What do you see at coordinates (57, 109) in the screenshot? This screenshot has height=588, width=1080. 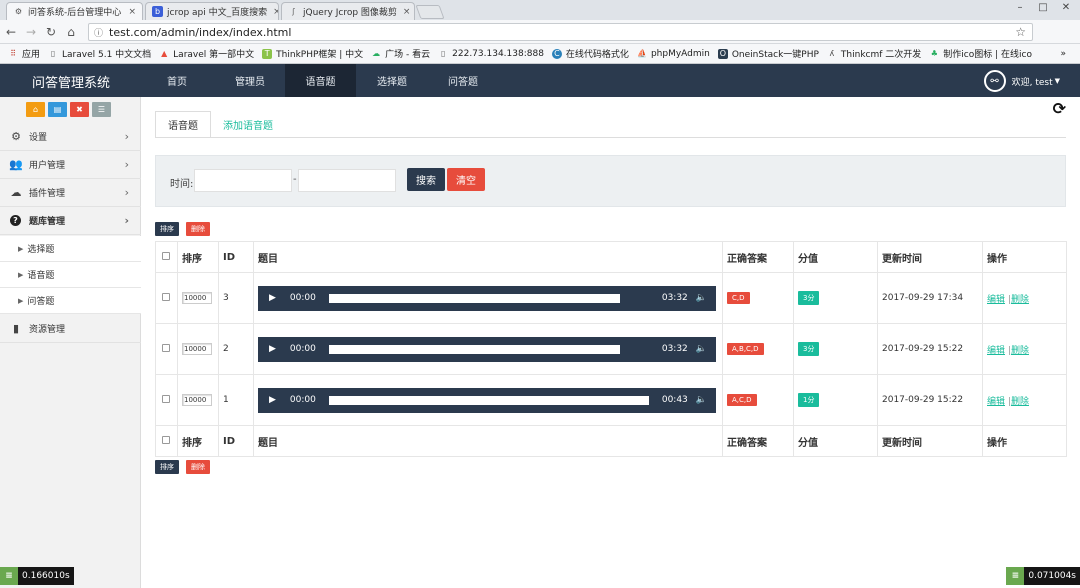 I see `document-icon: ▤` at bounding box center [57, 109].